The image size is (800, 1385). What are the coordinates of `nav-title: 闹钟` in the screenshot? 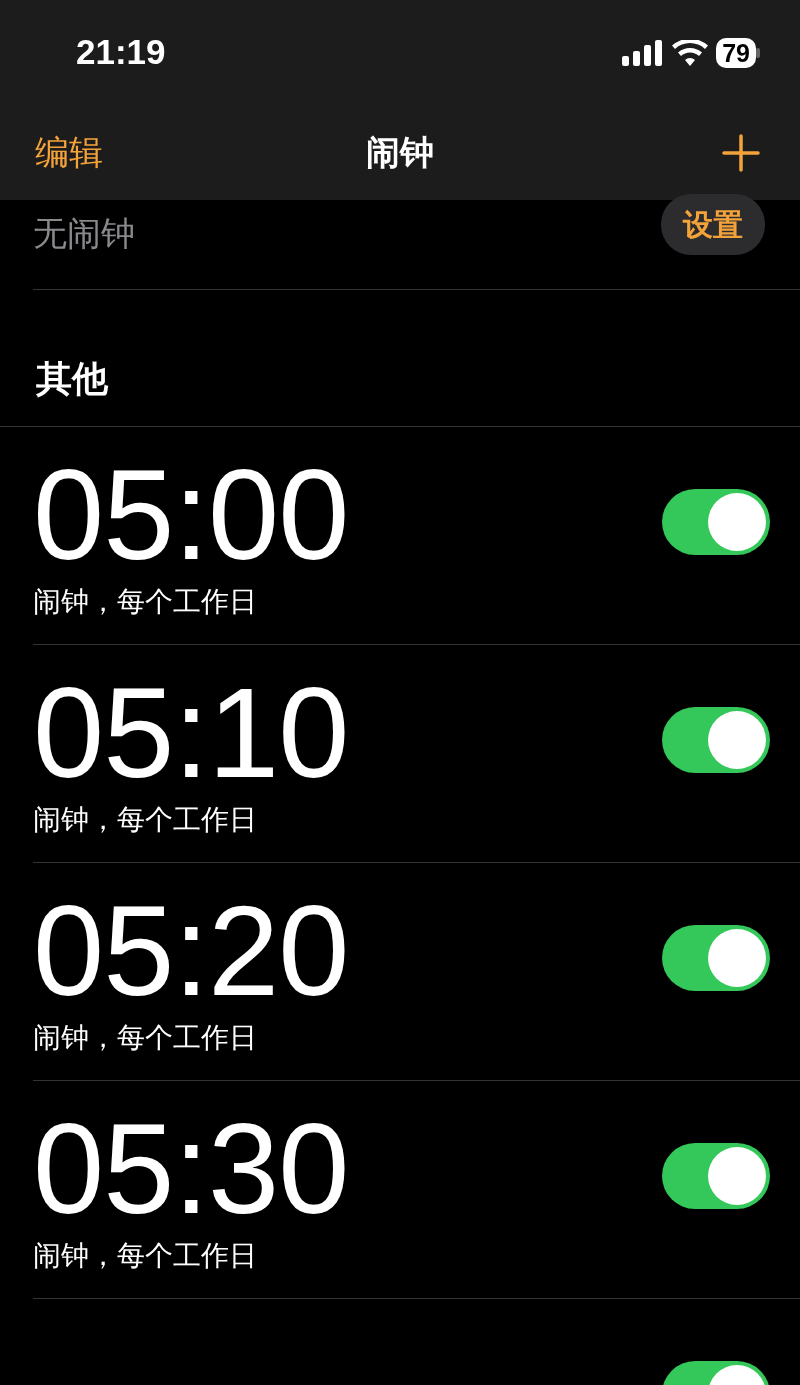 It's located at (400, 152).